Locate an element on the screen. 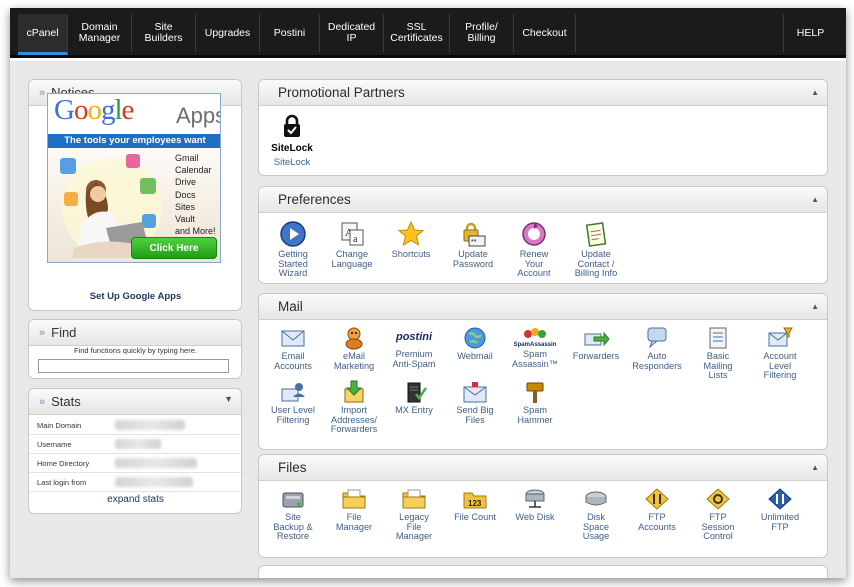 The height and width of the screenshot is (587, 854). spamassassin-logo-icon is located at coordinates (535, 333).